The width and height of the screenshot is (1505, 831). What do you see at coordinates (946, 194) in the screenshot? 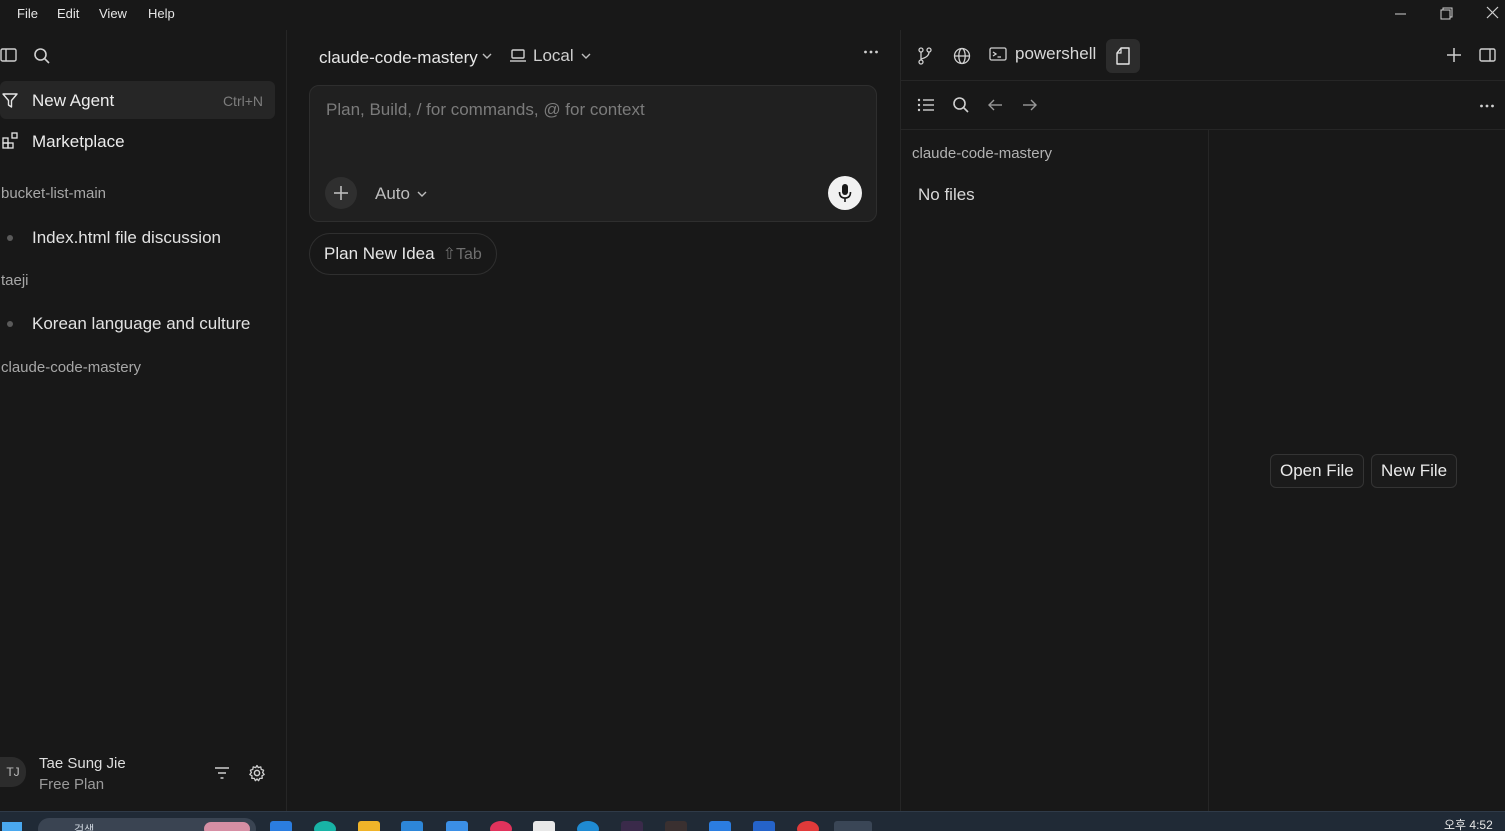
I see `empty-state-text: No files` at bounding box center [946, 194].